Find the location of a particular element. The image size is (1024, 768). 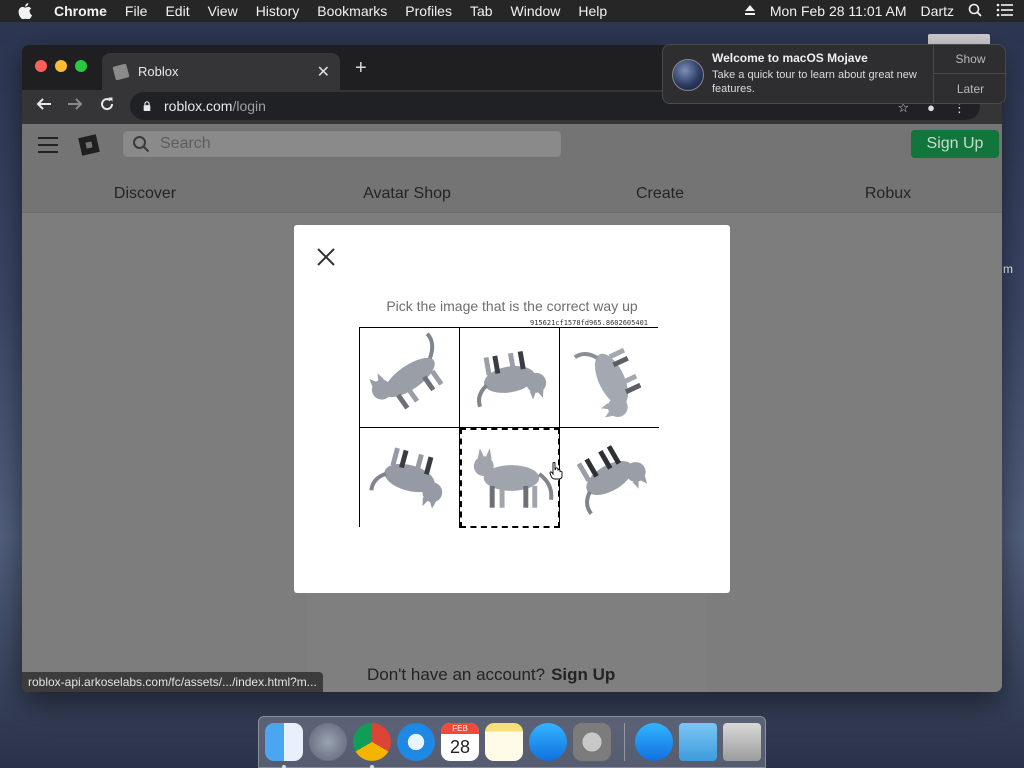

notes-icon is located at coordinates (504, 742).